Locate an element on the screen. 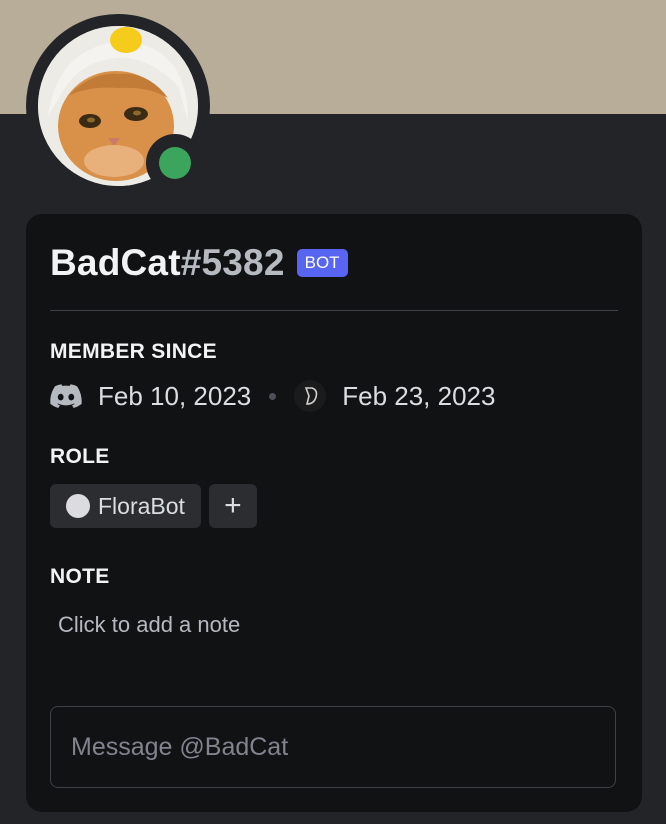  message-input is located at coordinates (333, 747).